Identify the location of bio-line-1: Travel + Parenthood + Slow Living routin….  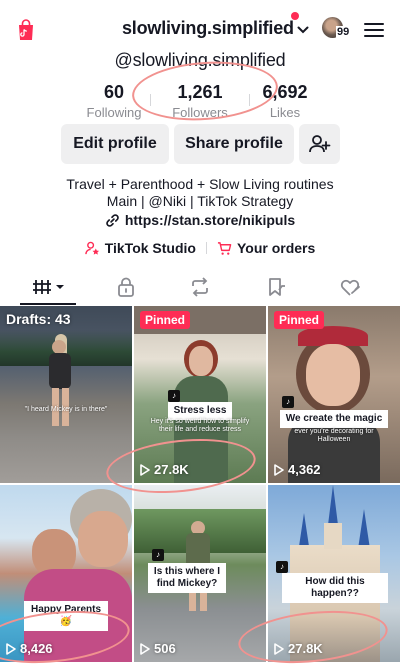
(200, 184).